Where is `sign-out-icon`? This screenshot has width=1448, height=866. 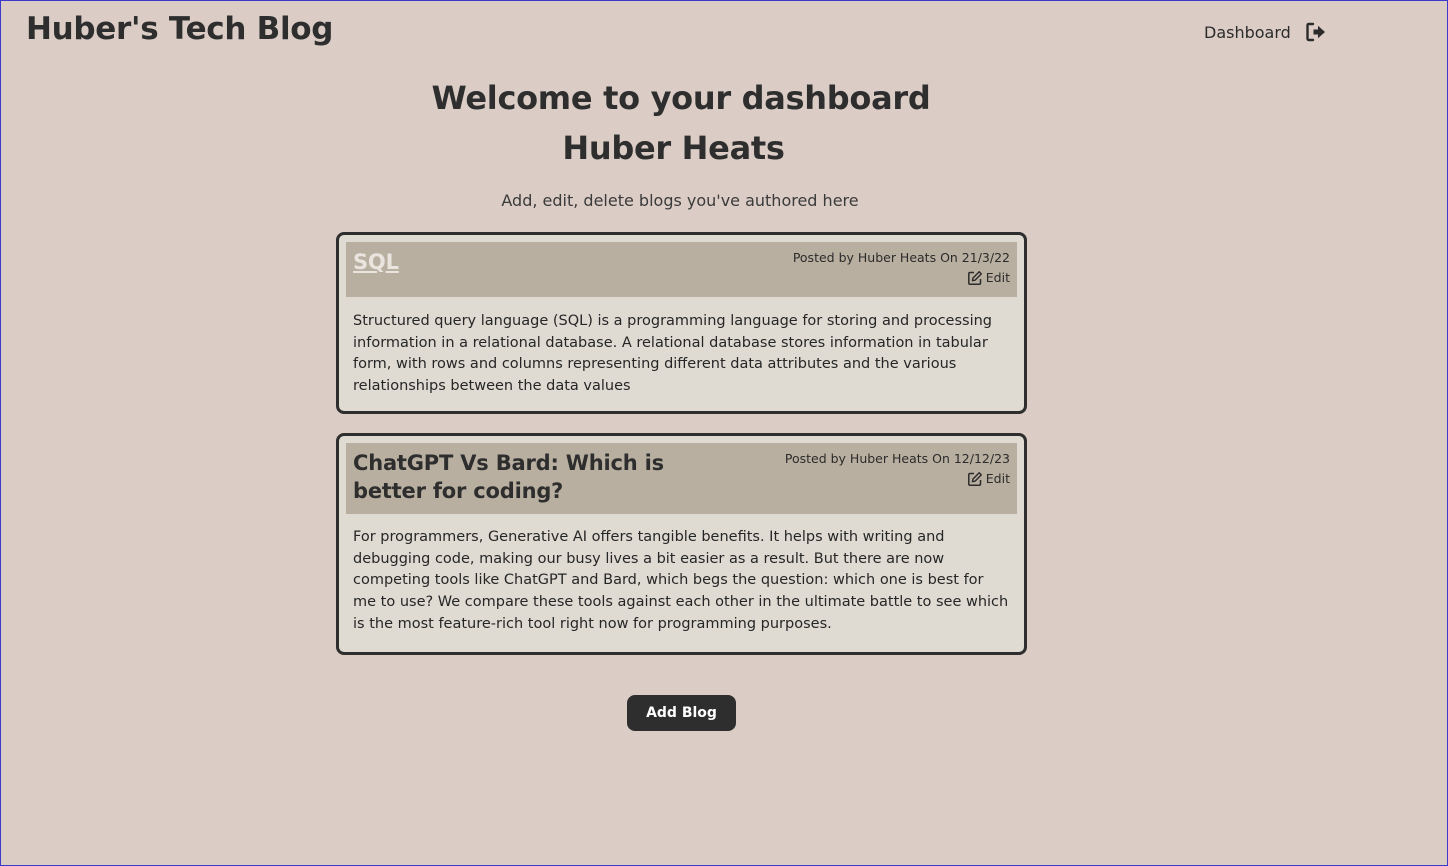
sign-out-icon is located at coordinates (1316, 32).